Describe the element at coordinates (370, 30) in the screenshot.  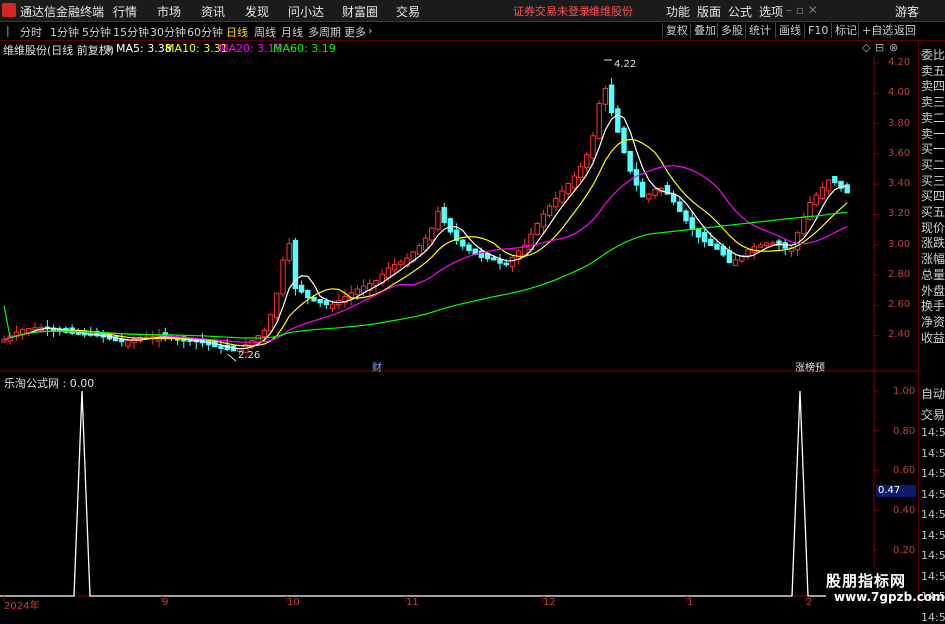
I see `more-chevron-icon: ›` at that location.